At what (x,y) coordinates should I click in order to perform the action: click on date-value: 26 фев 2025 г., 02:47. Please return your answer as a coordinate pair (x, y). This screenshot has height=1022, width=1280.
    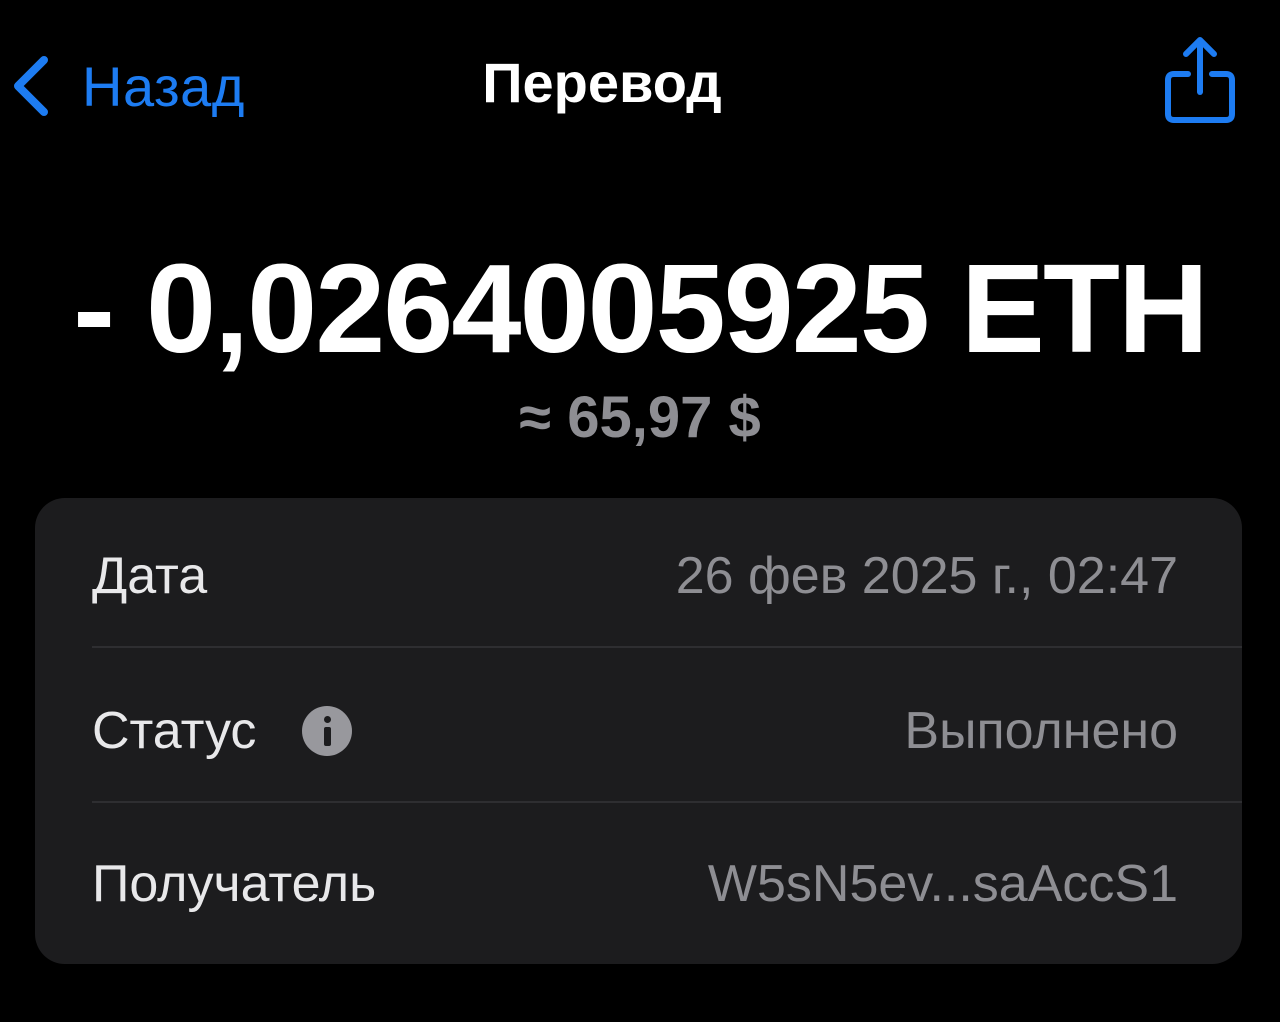
    Looking at the image, I should click on (926, 576).